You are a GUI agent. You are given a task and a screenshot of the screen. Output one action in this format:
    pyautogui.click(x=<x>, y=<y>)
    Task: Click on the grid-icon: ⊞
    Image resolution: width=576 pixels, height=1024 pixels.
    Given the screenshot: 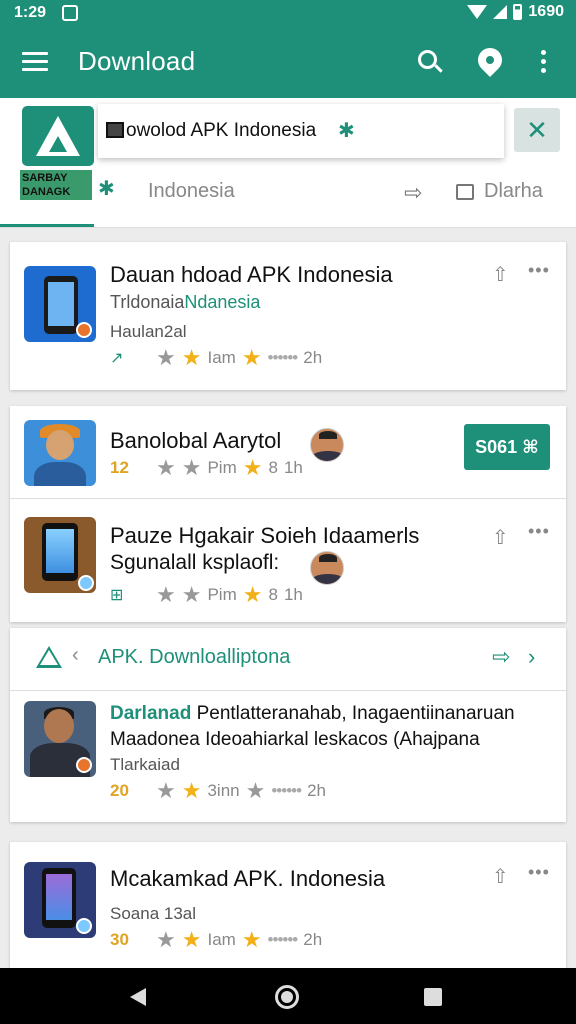 What is the action you would take?
    pyautogui.click(x=117, y=595)
    